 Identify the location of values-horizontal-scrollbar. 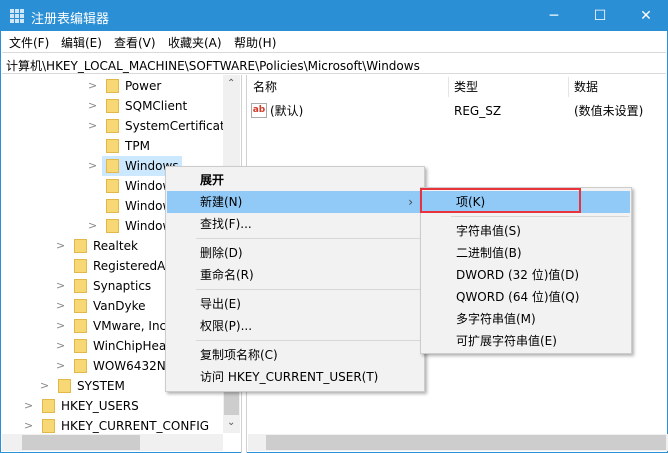
(458, 442).